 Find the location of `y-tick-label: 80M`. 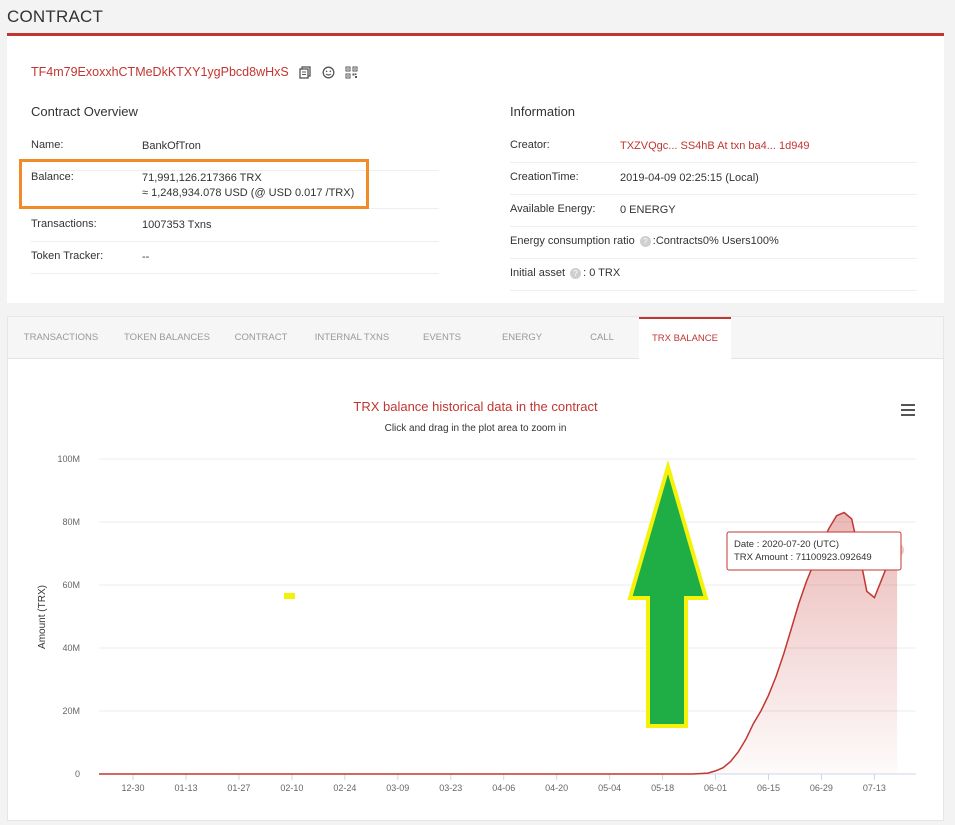

y-tick-label: 80M is located at coordinates (71, 522).